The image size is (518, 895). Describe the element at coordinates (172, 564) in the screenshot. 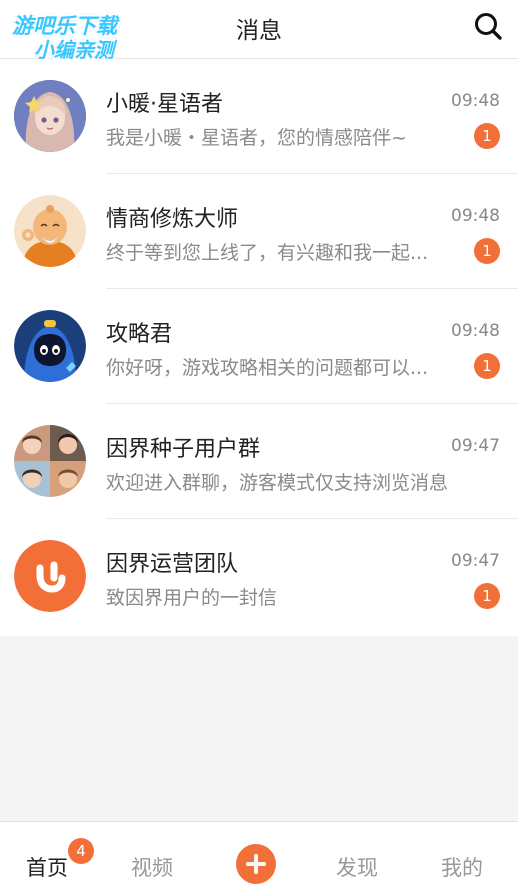

I see `conversation-name: 因界运营团队` at that location.